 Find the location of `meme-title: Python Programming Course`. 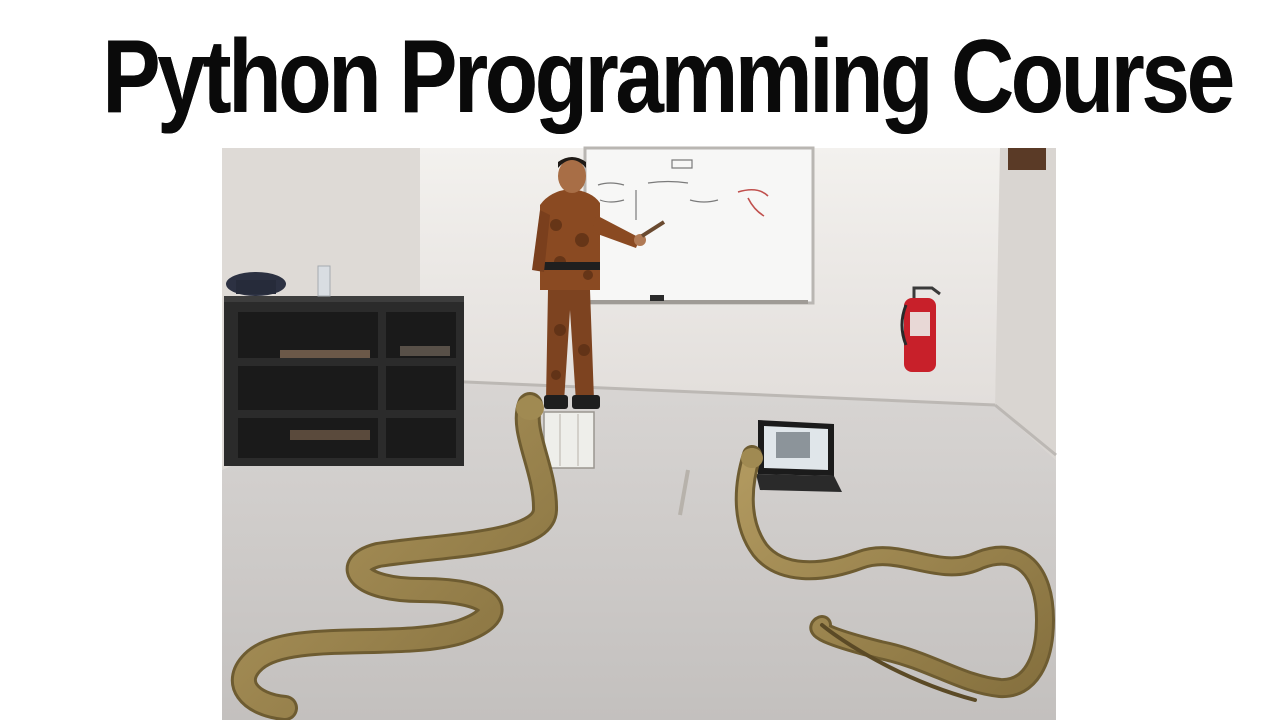

meme-title: Python Programming Course is located at coordinates (668, 77).